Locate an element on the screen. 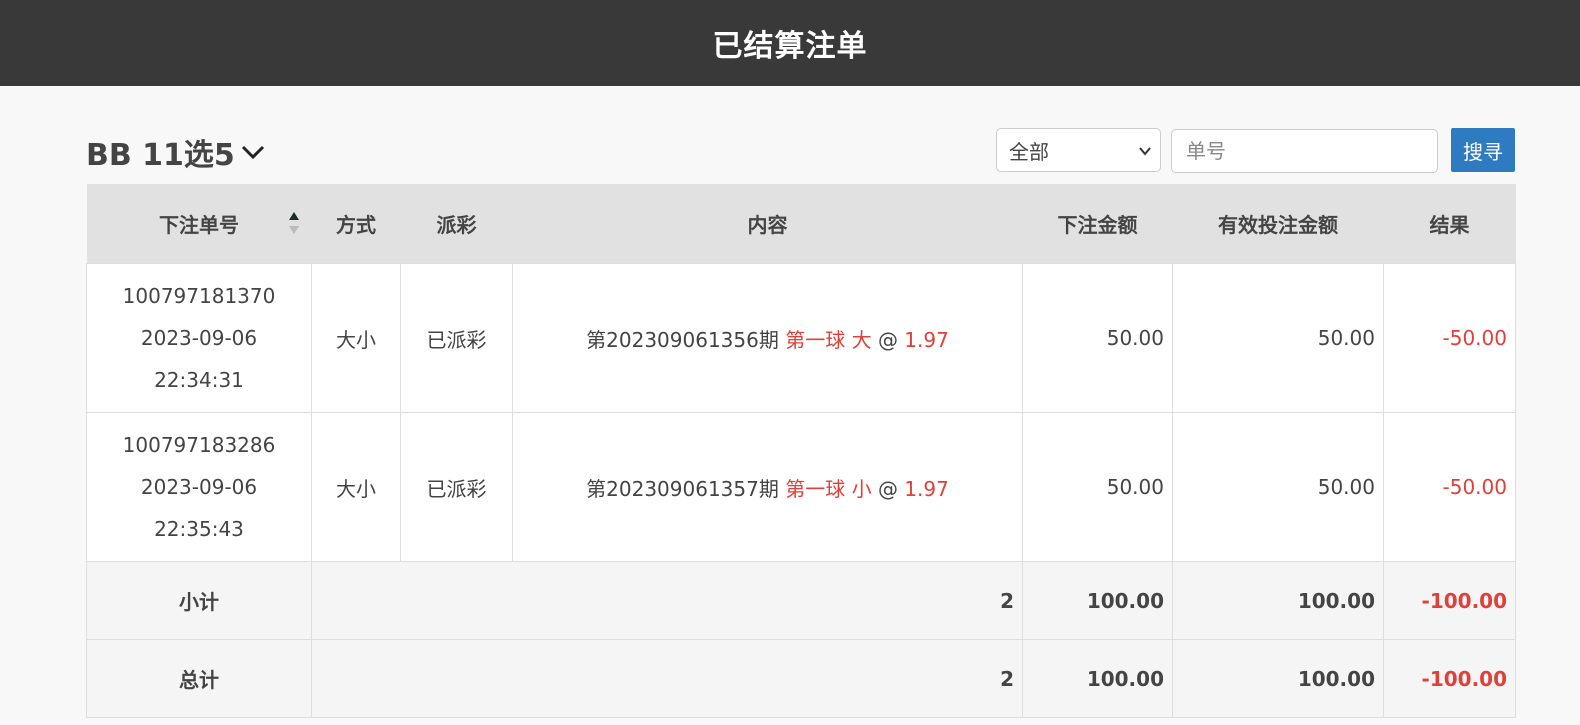 This screenshot has height=725, width=1580. page-title: 已结算注单 is located at coordinates (790, 46).